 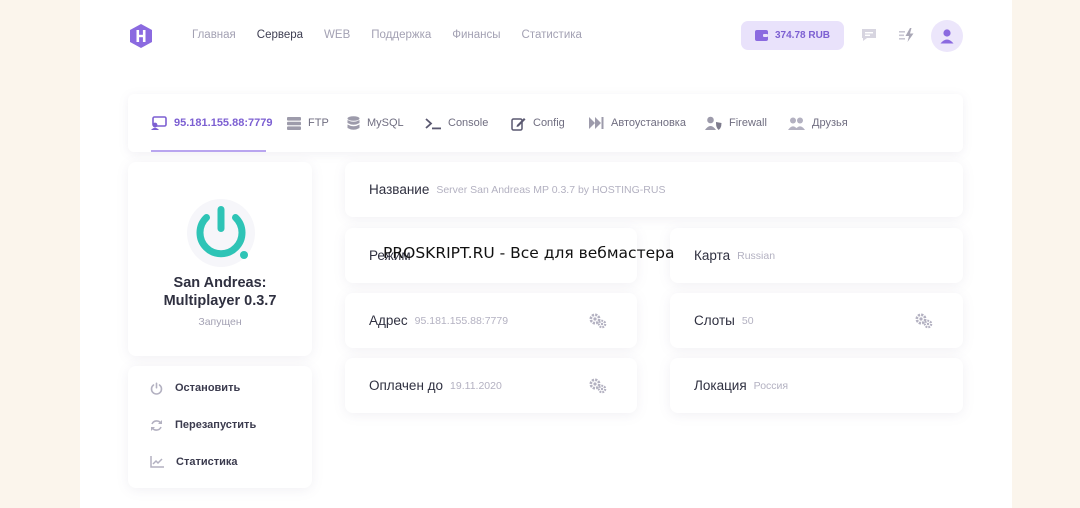 I want to click on info-address-card: Адрес 95.181.155.88:7779, so click(x=491, y=320).